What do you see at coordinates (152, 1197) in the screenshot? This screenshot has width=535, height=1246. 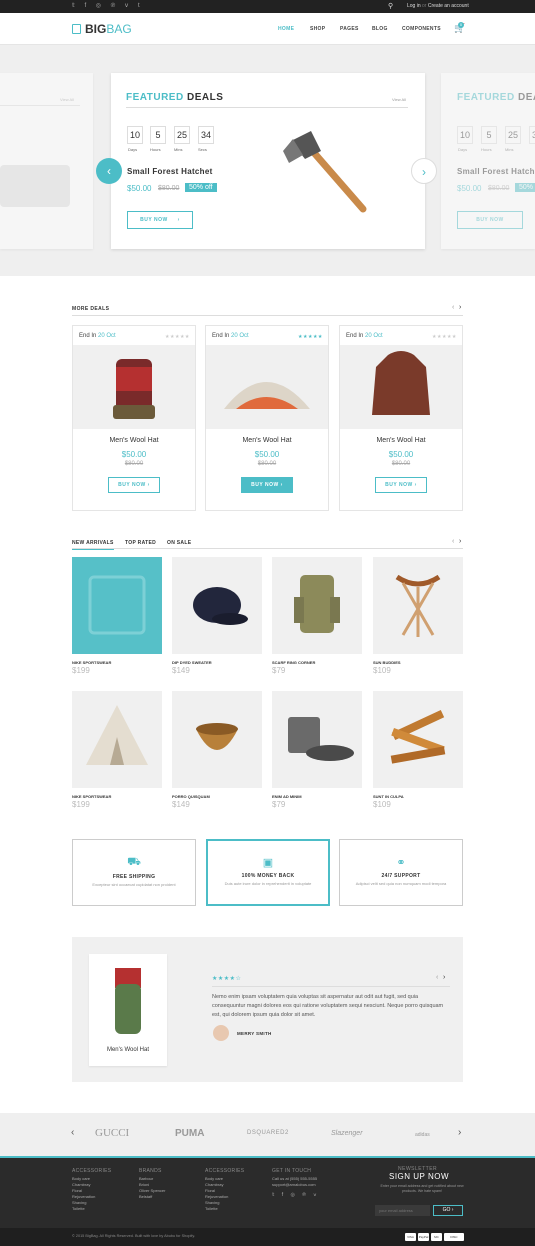 I see `footer-link: Belstaff` at bounding box center [152, 1197].